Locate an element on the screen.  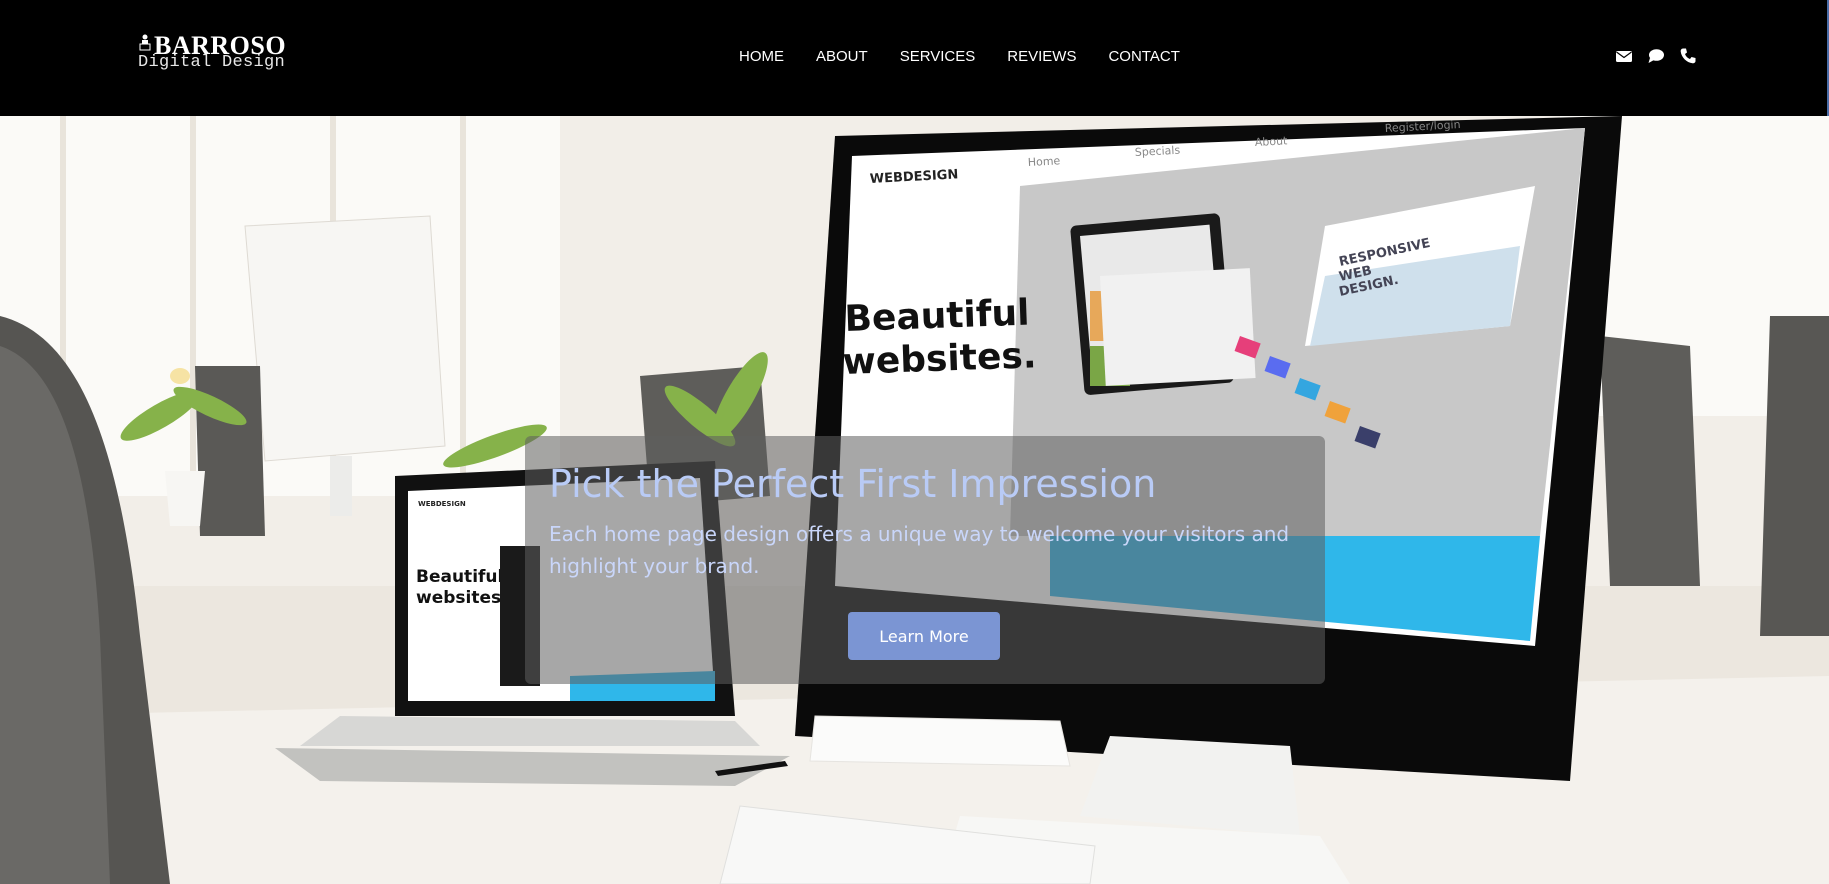
chat-bubble-icon is located at coordinates (1656, 56).